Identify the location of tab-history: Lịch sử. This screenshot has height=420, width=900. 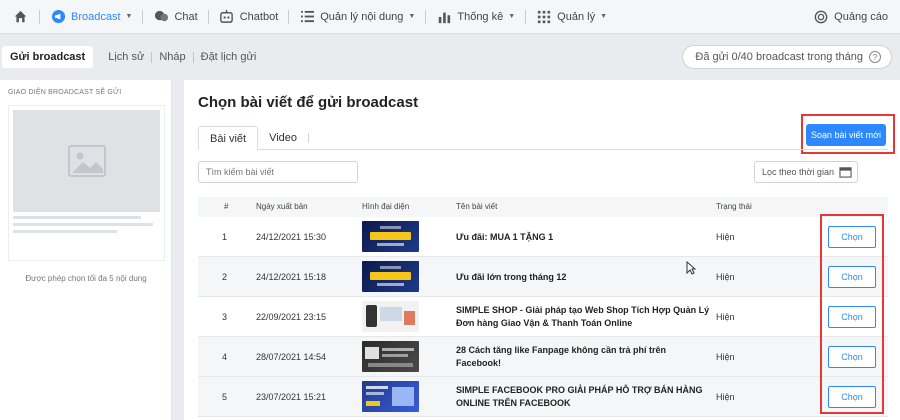
(126, 57).